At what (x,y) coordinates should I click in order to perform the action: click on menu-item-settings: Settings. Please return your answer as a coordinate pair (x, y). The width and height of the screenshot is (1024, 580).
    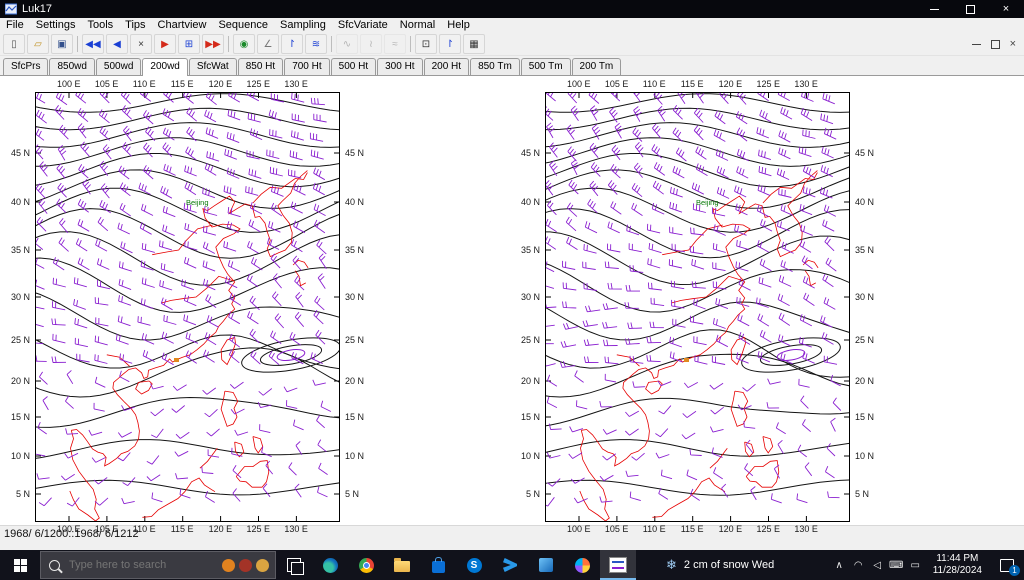
    Looking at the image, I should click on (56, 25).